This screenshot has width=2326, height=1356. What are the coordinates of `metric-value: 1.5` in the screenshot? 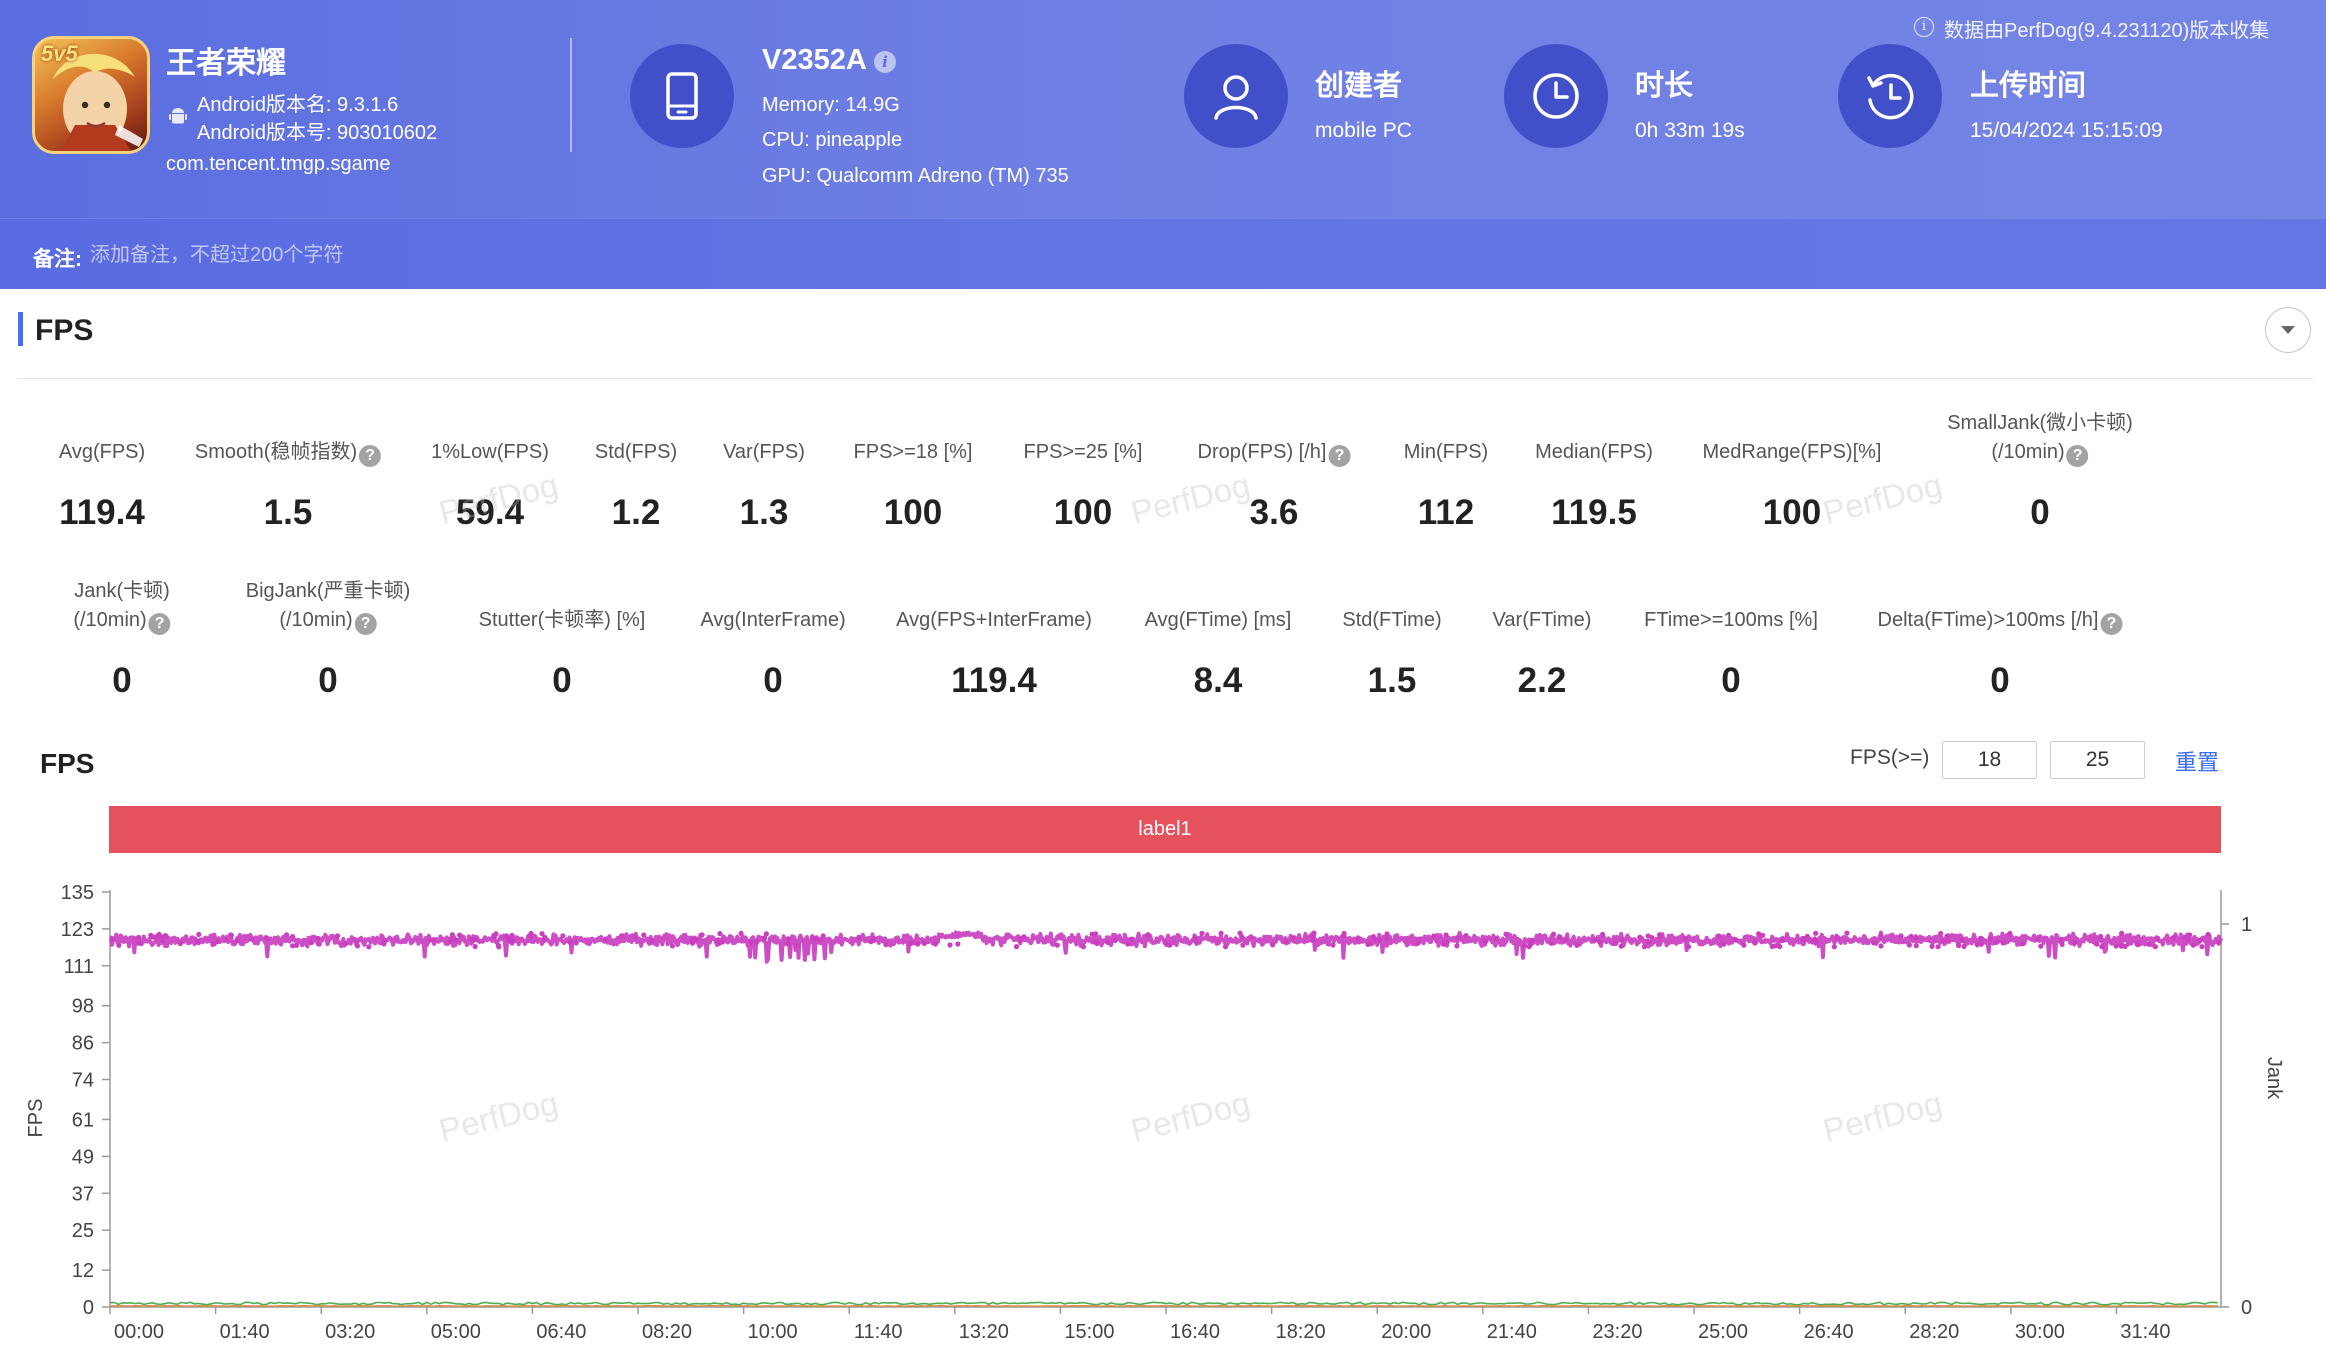 It's located at (288, 512).